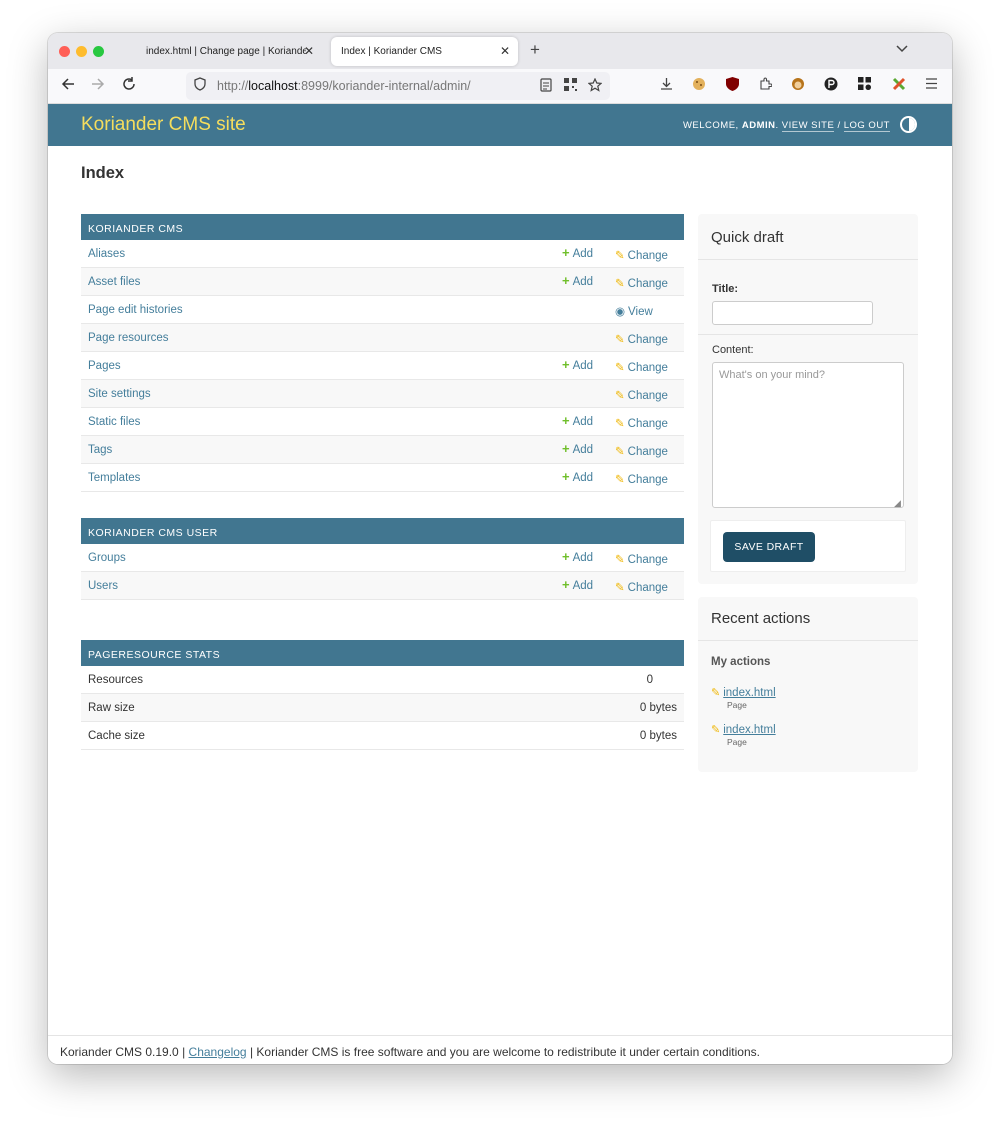  I want to click on downloads-icon, so click(666, 83).